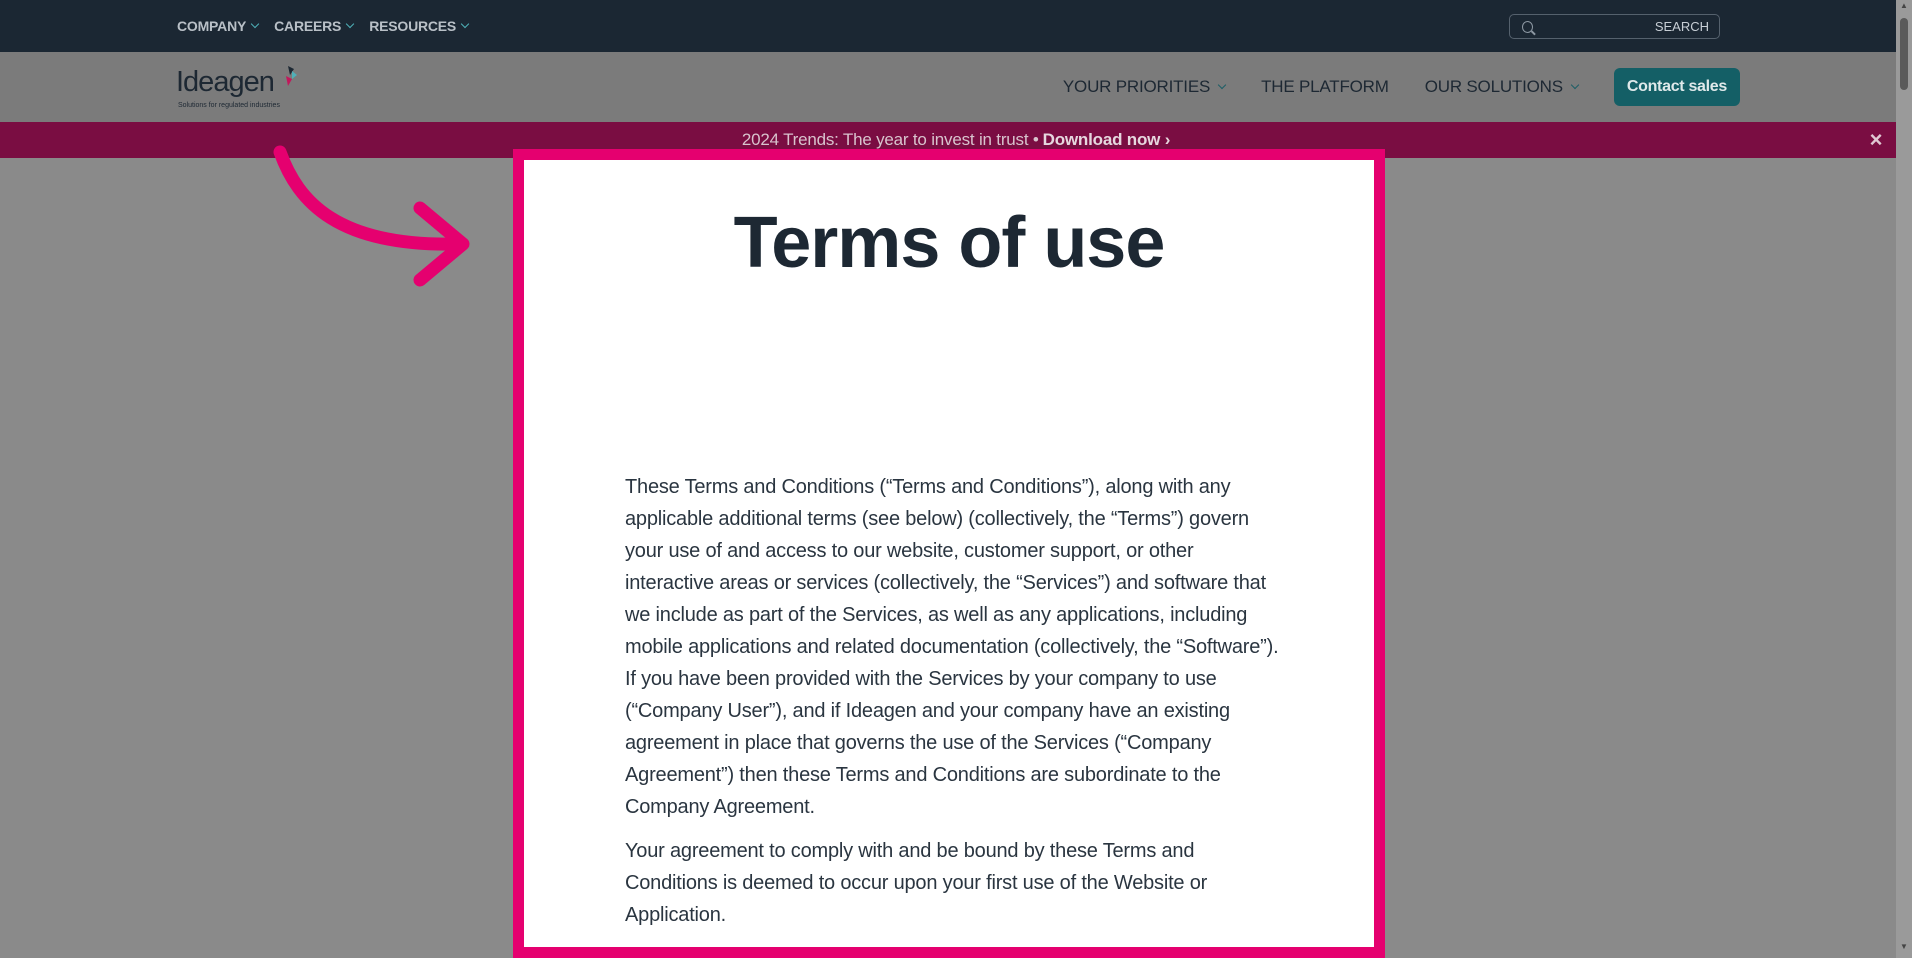 This screenshot has width=1912, height=958. What do you see at coordinates (1876, 140) in the screenshot?
I see `close-icon: ×` at bounding box center [1876, 140].